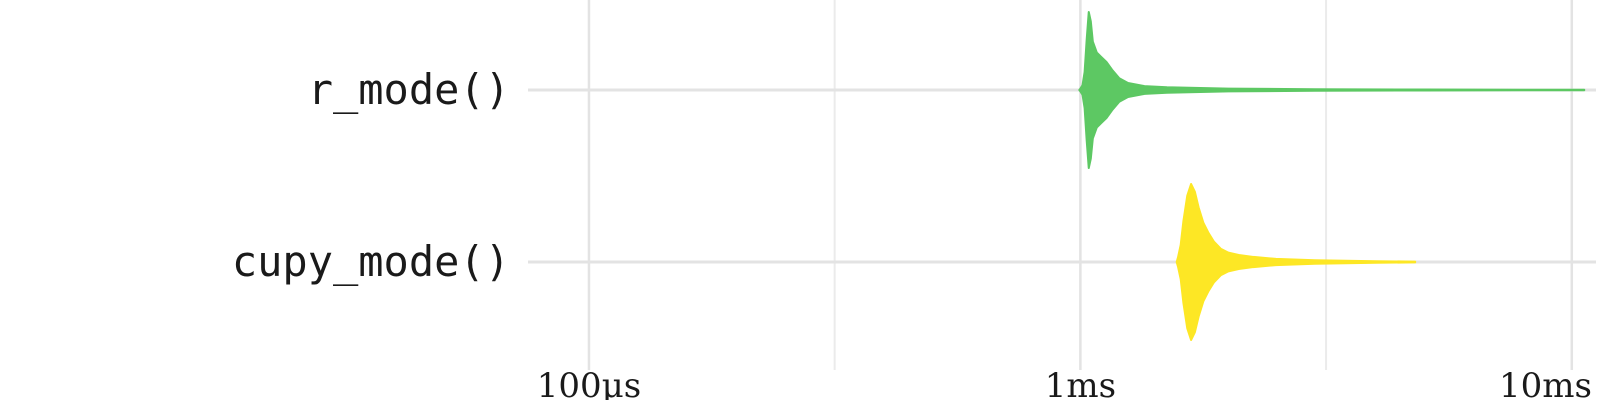 This screenshot has height=400, width=1600. I want to click on x-tick-label-2: 10ms, so click(1545, 383).